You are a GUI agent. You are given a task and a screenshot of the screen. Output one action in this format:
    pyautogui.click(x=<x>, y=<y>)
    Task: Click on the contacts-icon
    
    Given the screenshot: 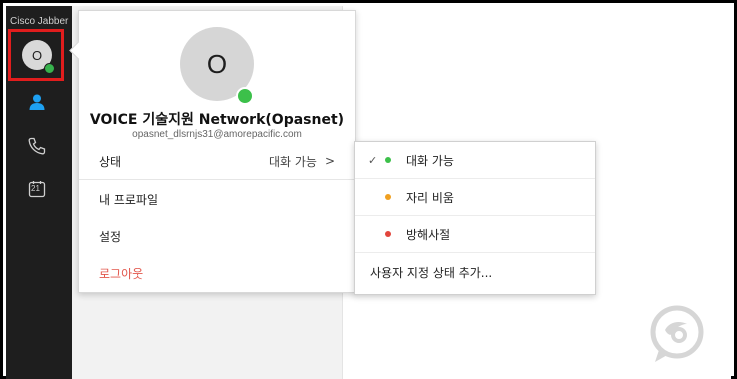 What is the action you would take?
    pyautogui.click(x=37, y=102)
    